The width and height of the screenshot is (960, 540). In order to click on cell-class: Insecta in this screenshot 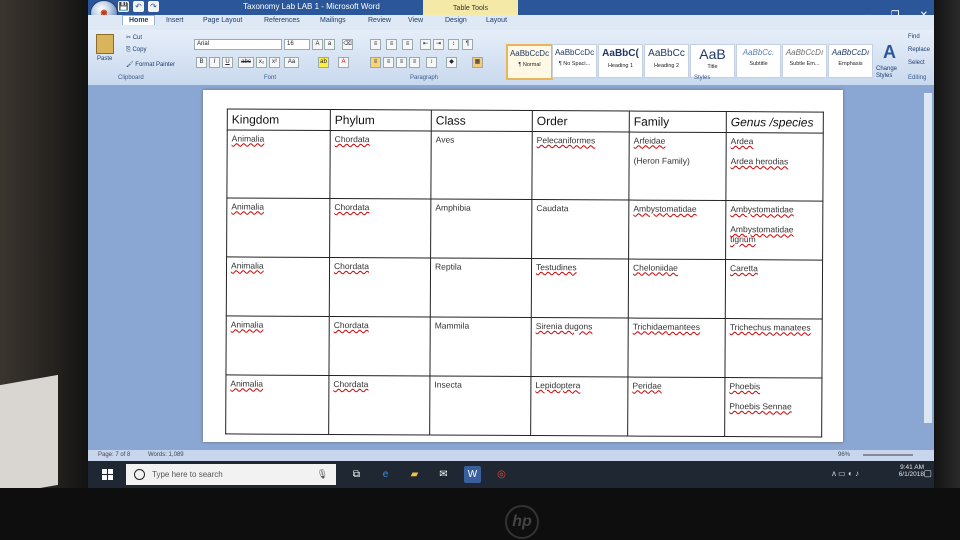, I will do `click(480, 406)`.